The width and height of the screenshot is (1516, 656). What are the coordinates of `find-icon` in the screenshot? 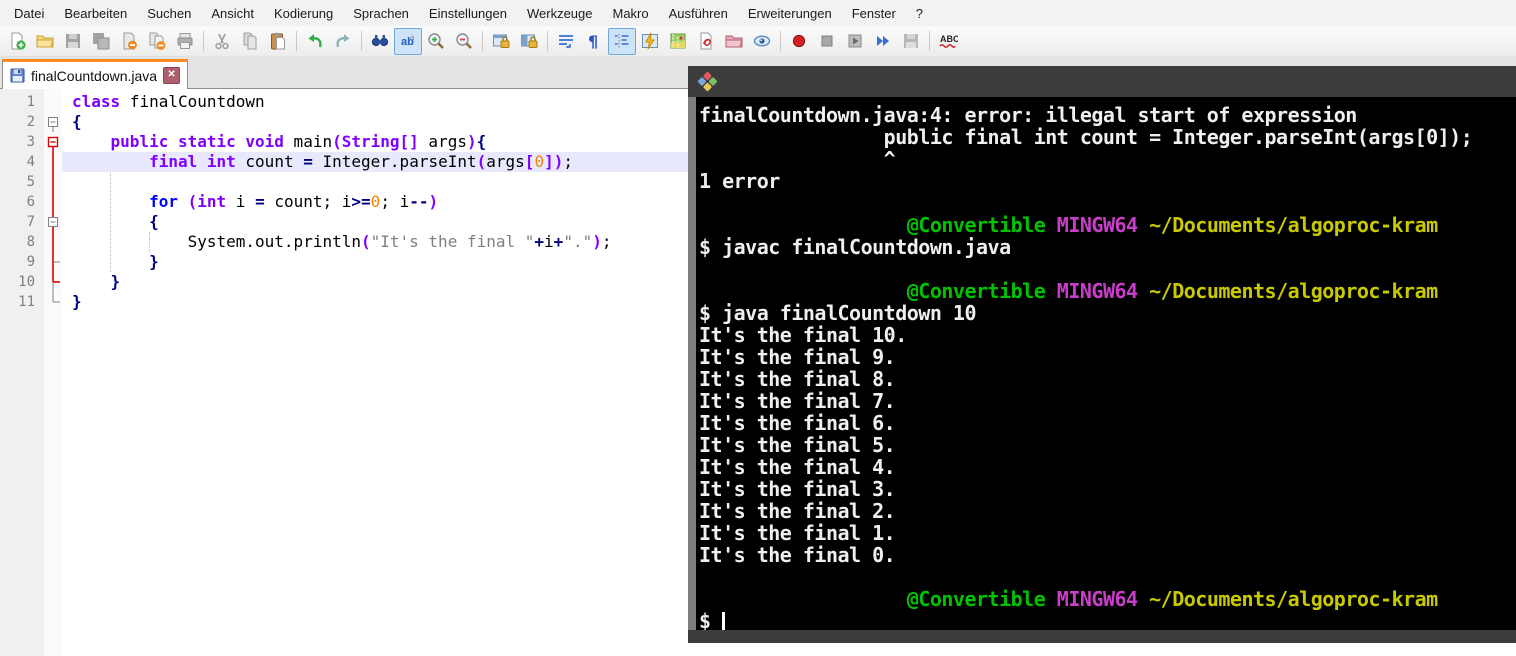 It's located at (380, 41).